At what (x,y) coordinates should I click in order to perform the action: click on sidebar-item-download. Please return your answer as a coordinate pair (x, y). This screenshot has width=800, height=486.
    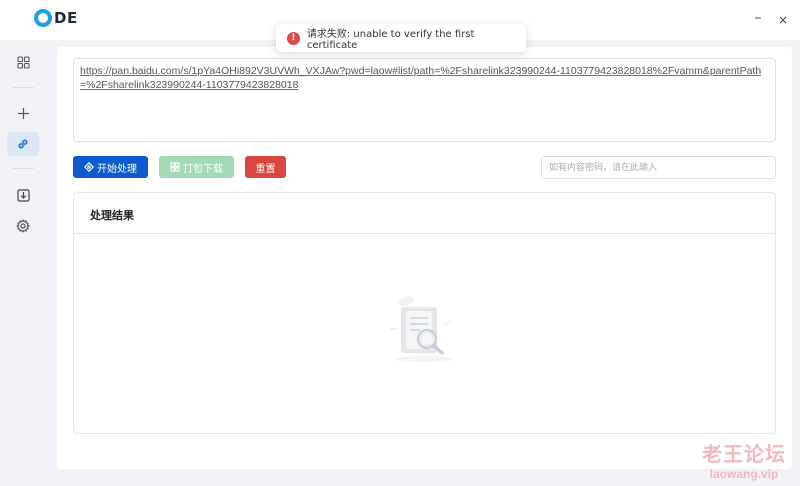
    Looking at the image, I should click on (23, 195).